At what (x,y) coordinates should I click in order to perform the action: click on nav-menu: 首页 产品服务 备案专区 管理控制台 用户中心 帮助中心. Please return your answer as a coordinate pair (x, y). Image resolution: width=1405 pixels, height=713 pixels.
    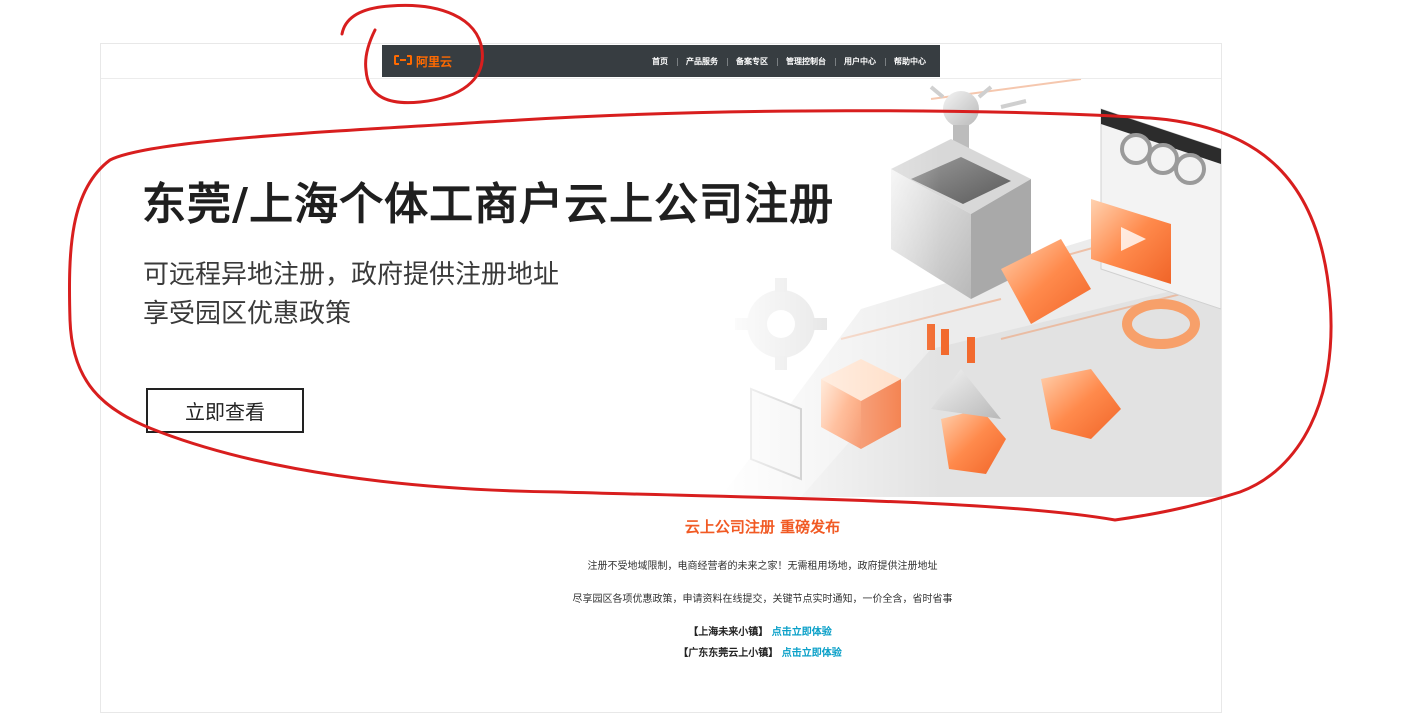
    Looking at the image, I should click on (784, 61).